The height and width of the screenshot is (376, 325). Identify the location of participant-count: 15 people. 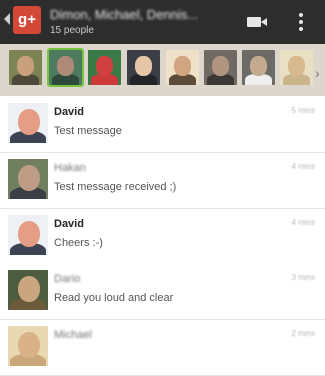
(72, 30).